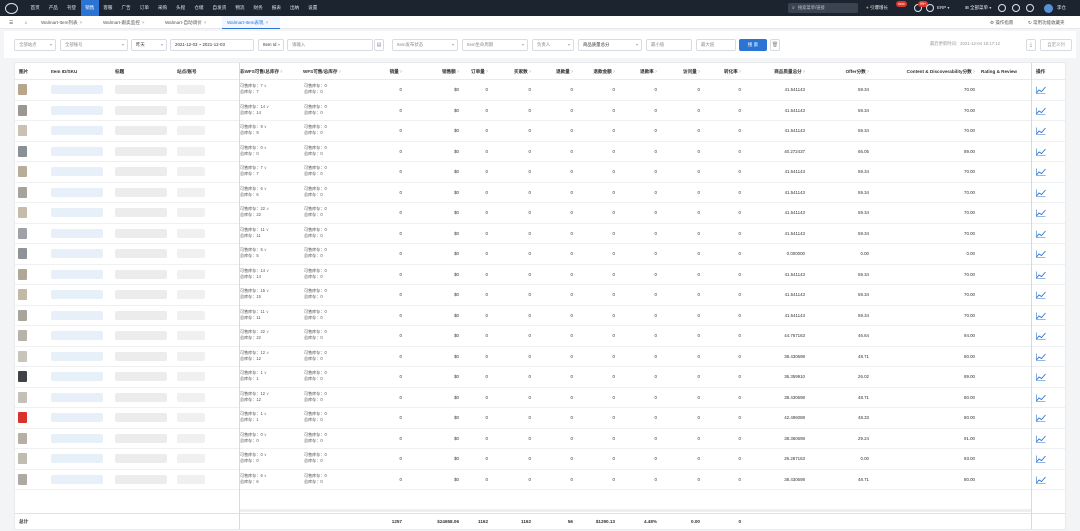 The height and width of the screenshot is (531, 1080). I want to click on nav-item: 订单, so click(144, 8).